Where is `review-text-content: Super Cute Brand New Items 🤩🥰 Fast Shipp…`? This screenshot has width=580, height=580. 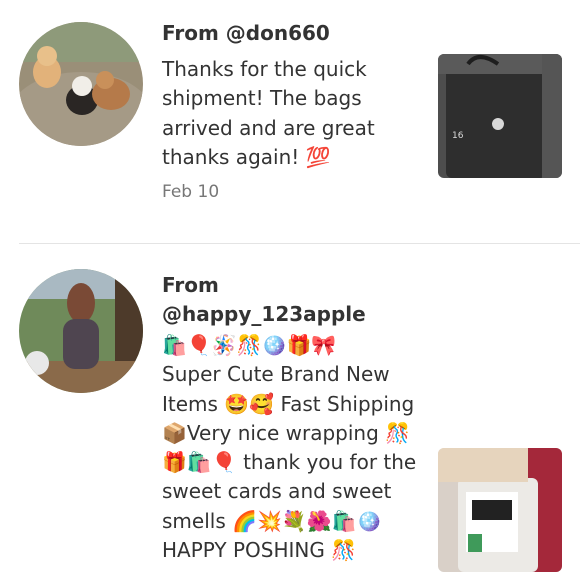
review-text-content: Super Cute Brand New Items 🤩🥰 Fast Shipp… is located at coordinates (289, 447).